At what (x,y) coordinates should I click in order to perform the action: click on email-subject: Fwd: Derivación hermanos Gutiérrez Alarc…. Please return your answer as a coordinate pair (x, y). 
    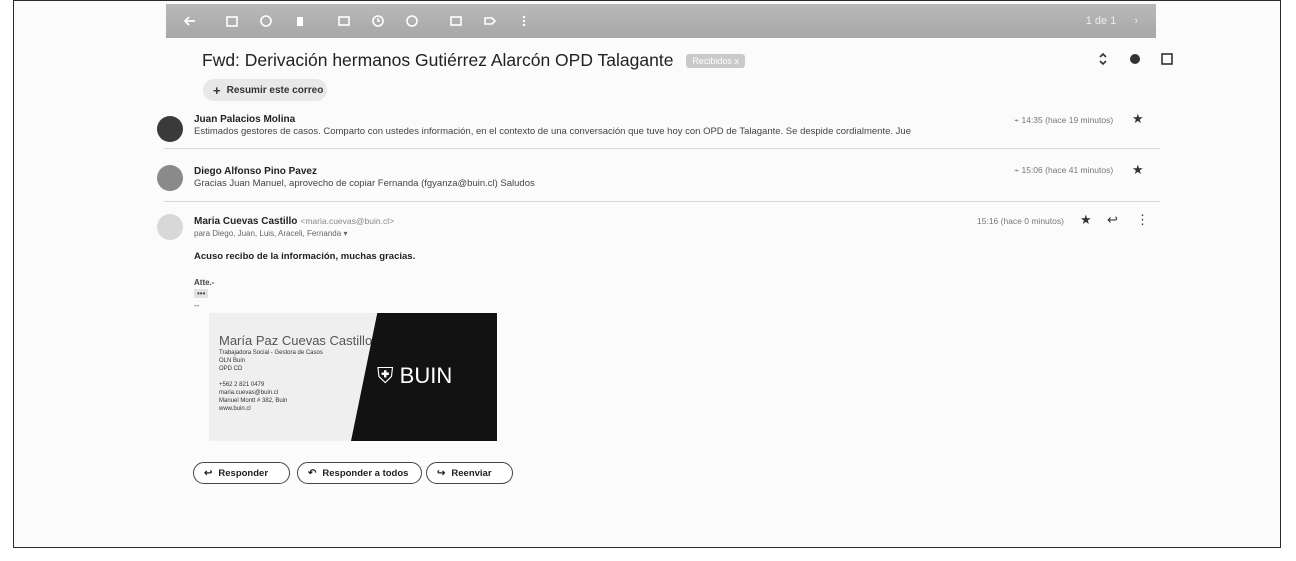
    Looking at the image, I should click on (473, 60).